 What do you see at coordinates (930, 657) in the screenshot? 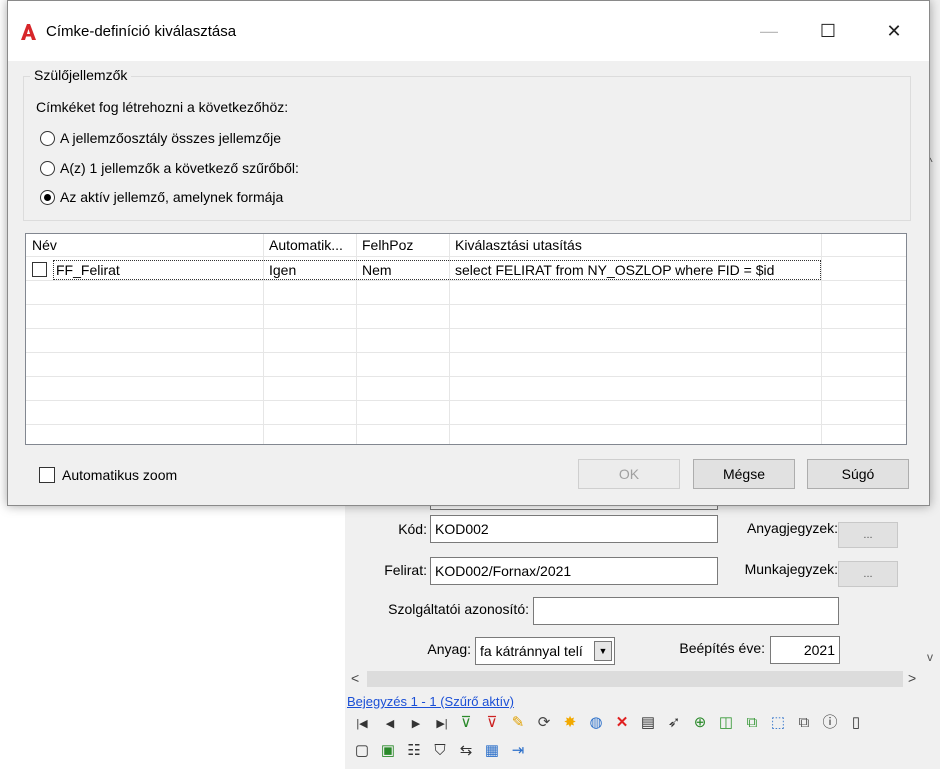
I see `scroll-down-arrow: v` at bounding box center [930, 657].